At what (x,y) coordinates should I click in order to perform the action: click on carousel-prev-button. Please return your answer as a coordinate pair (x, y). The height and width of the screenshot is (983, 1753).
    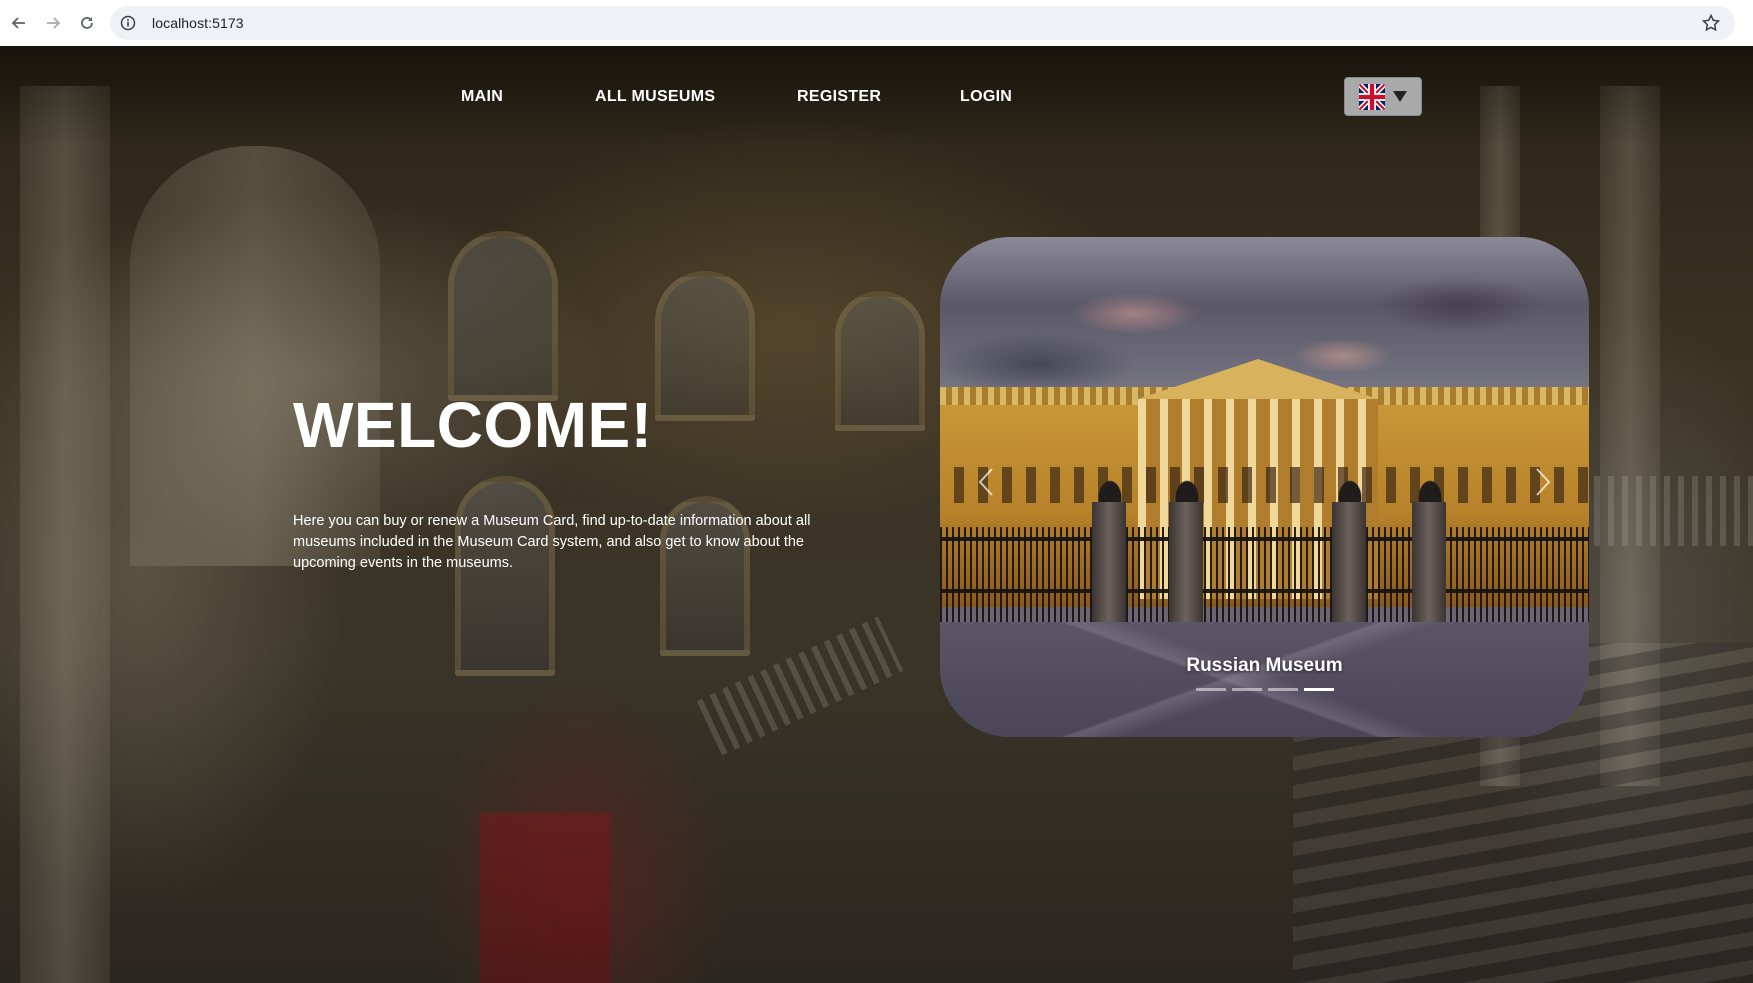
    Looking at the image, I should click on (986, 482).